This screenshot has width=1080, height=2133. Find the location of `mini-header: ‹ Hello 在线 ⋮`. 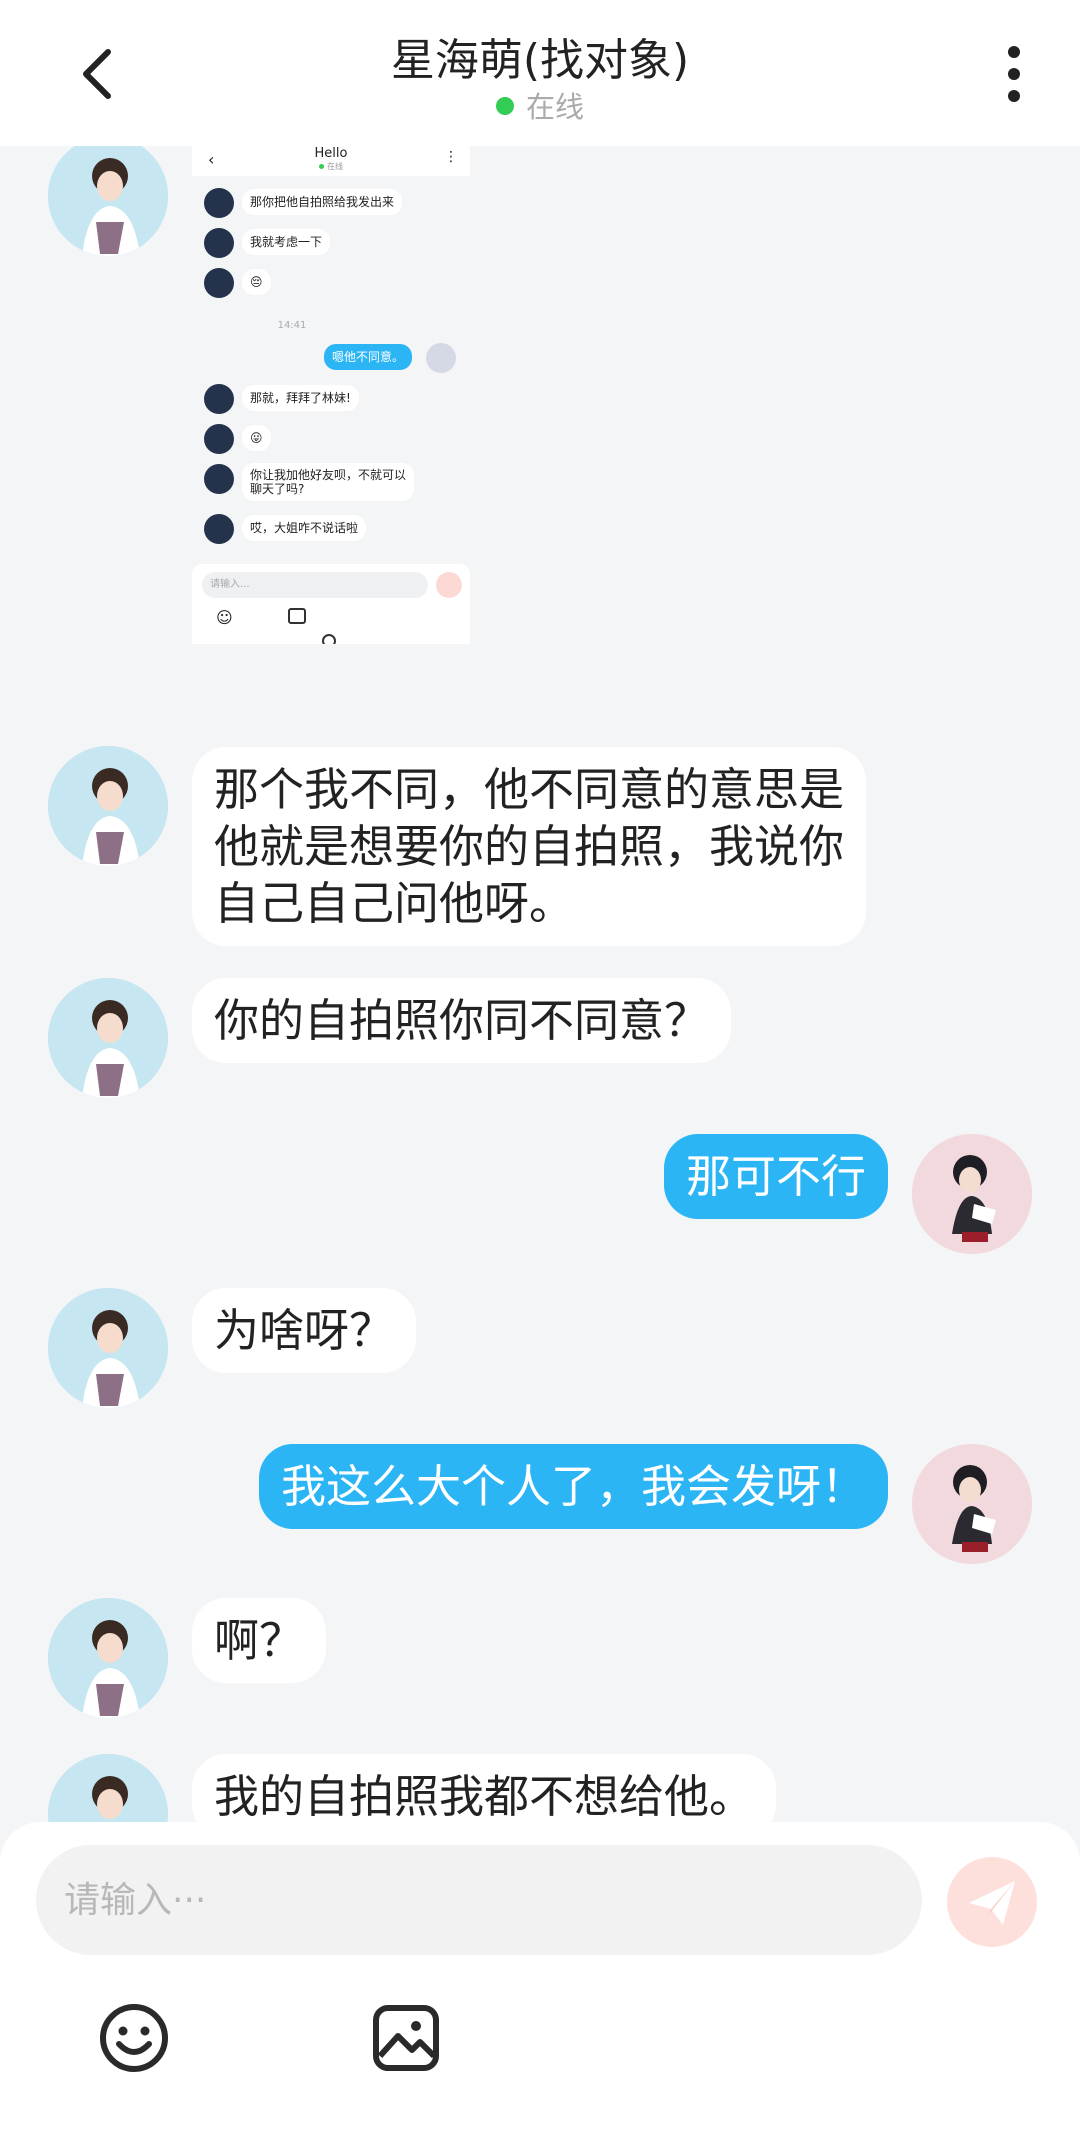

mini-header: ‹ Hello 在线 ⋮ is located at coordinates (331, 161).